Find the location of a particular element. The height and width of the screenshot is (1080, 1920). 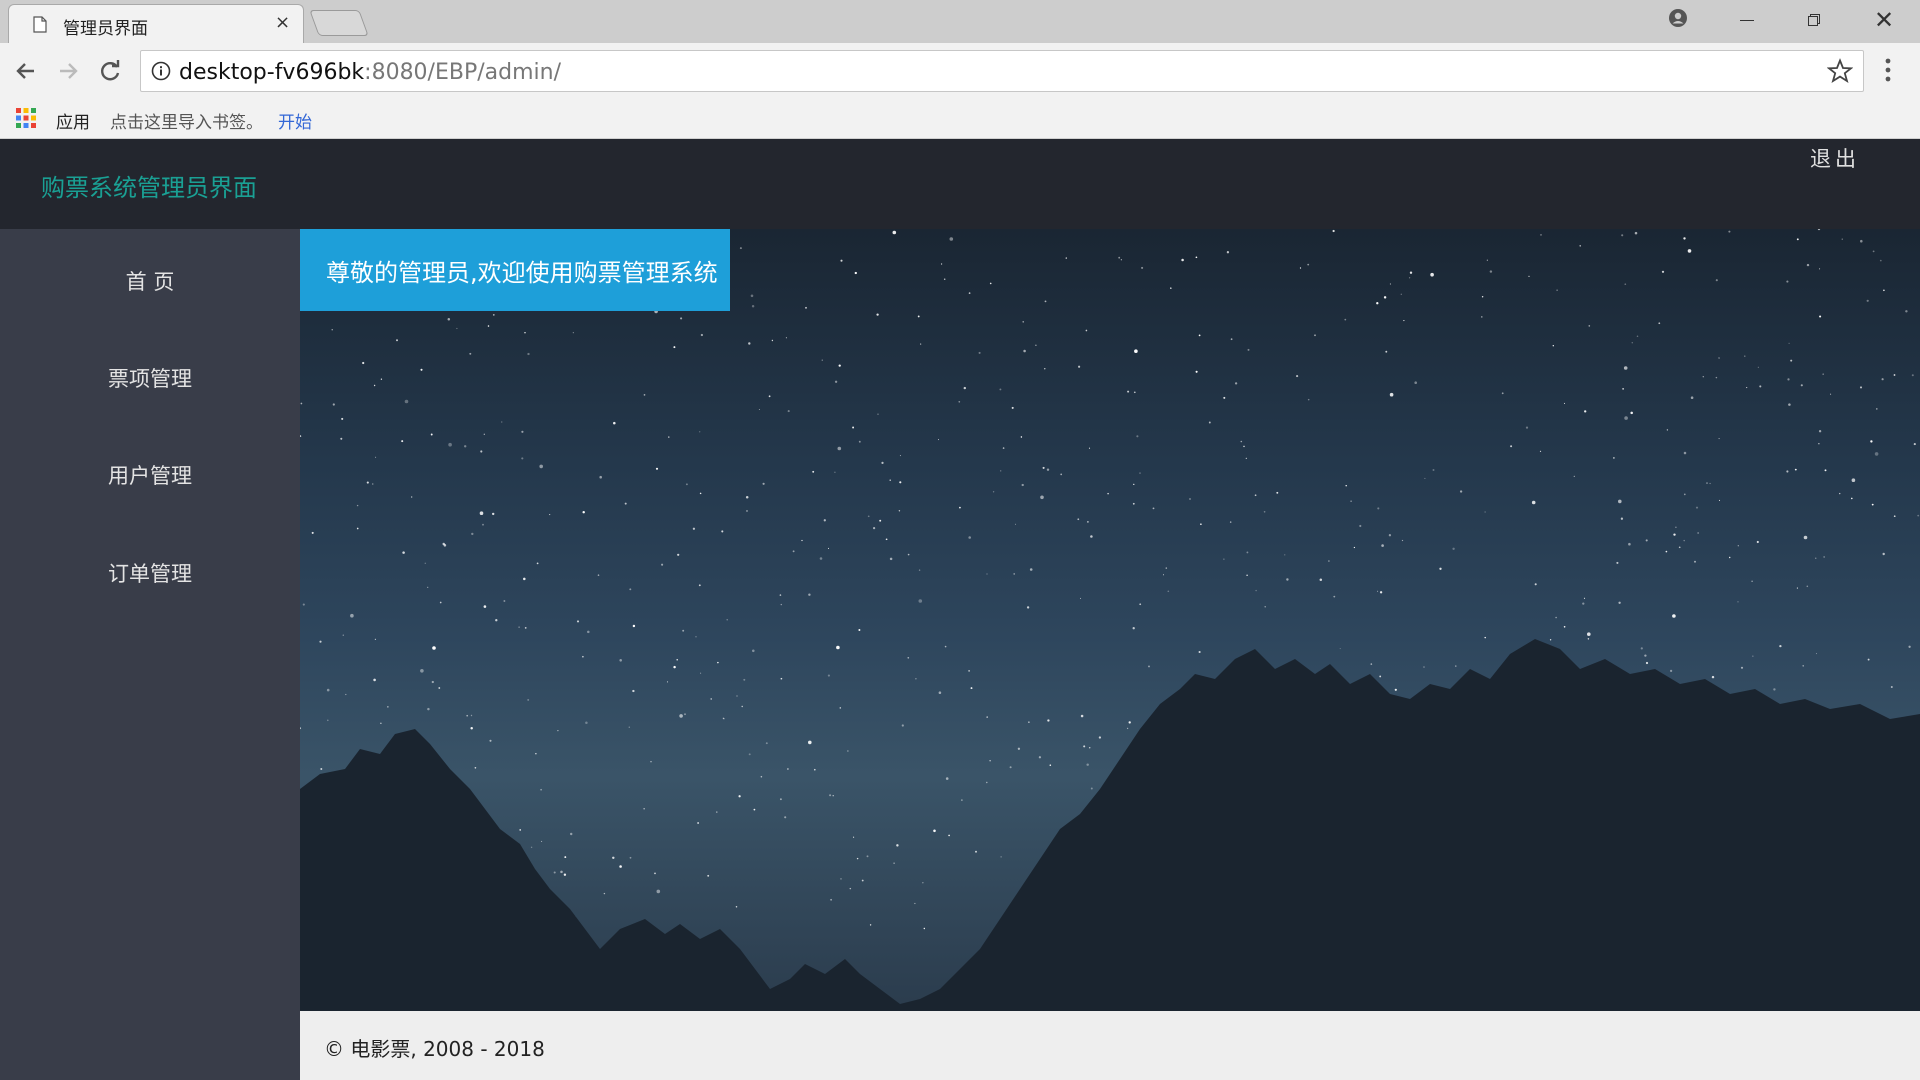

sidebar-item-home: 首 页 is located at coordinates (150, 282).